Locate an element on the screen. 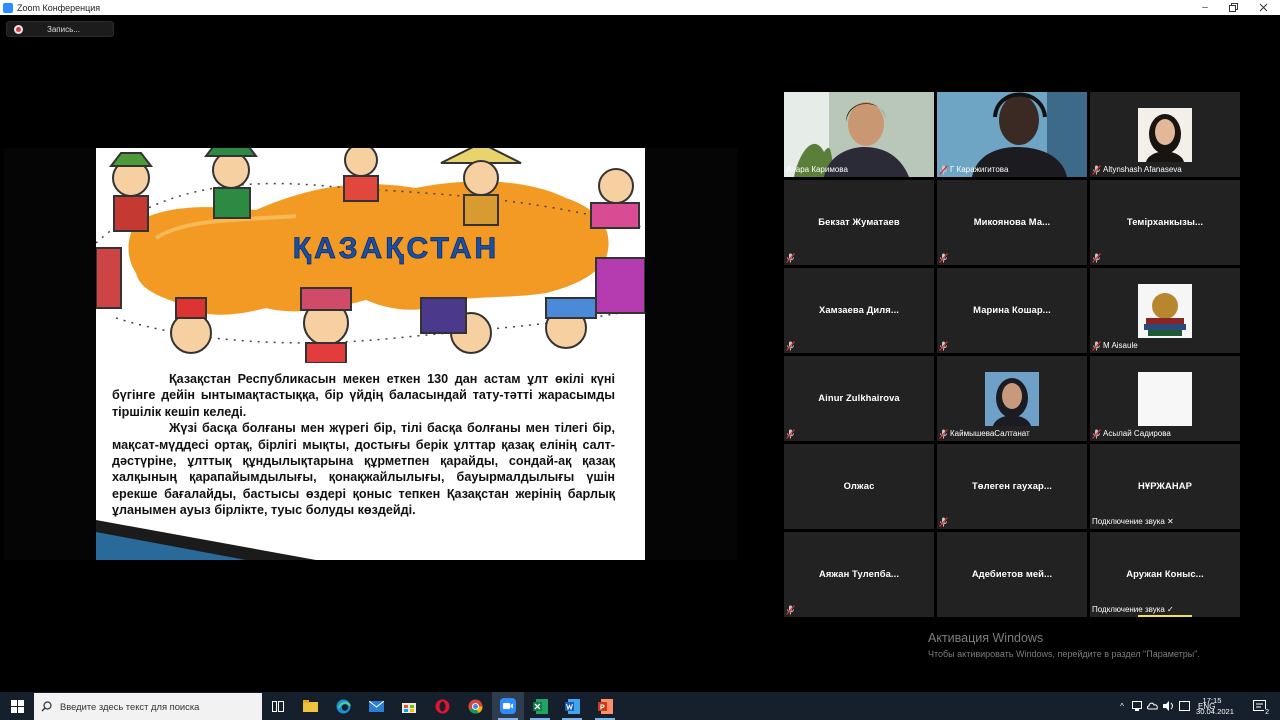  task-view-icon is located at coordinates (278, 706).